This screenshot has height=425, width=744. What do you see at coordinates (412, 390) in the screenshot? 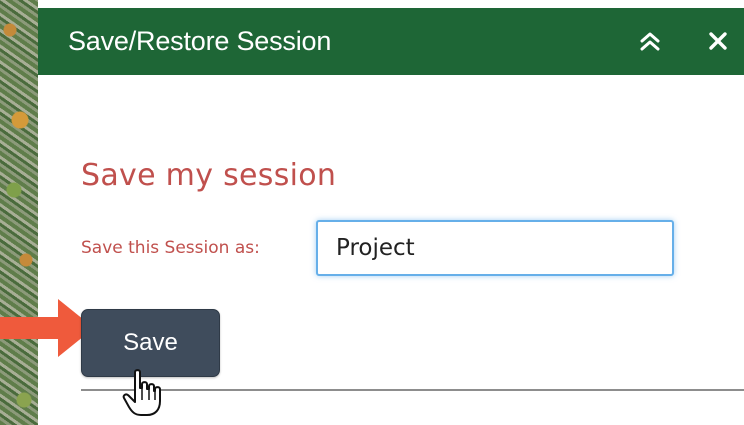
I see `section-divider` at bounding box center [412, 390].